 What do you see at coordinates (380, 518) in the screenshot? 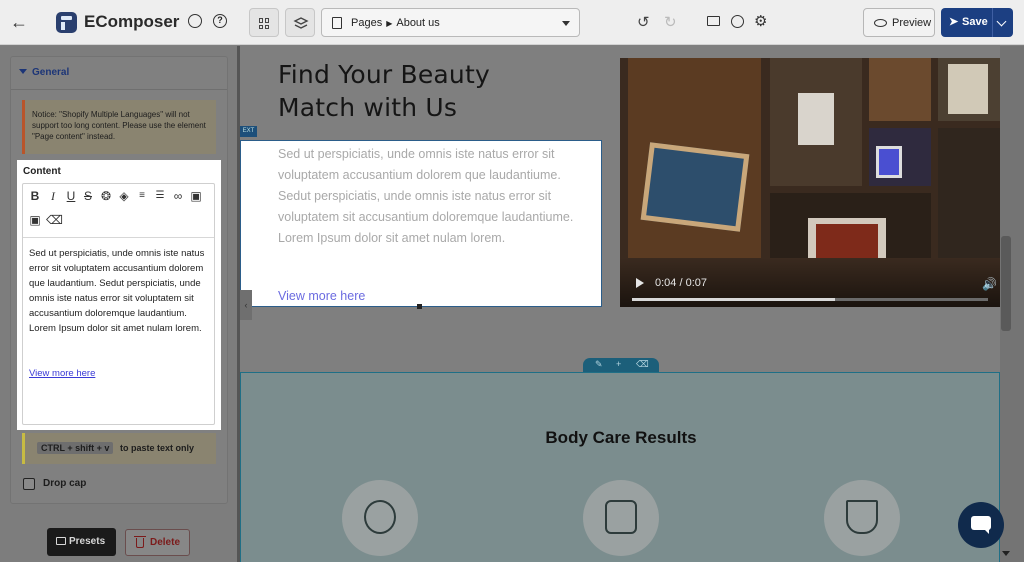
I see `feature-leaf-icon` at bounding box center [380, 518].